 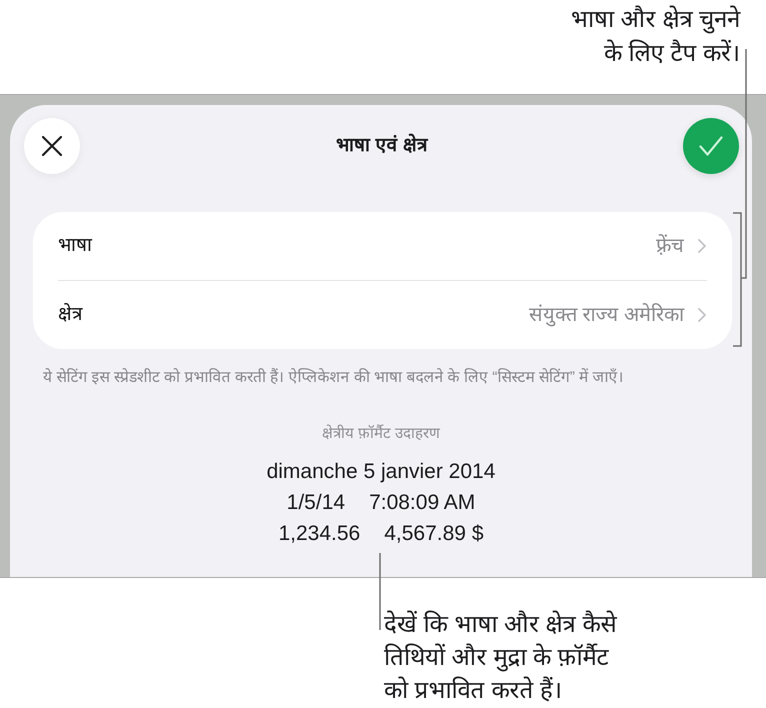 What do you see at coordinates (670, 246) in the screenshot?
I see `setting-value: फ़्रेंच` at bounding box center [670, 246].